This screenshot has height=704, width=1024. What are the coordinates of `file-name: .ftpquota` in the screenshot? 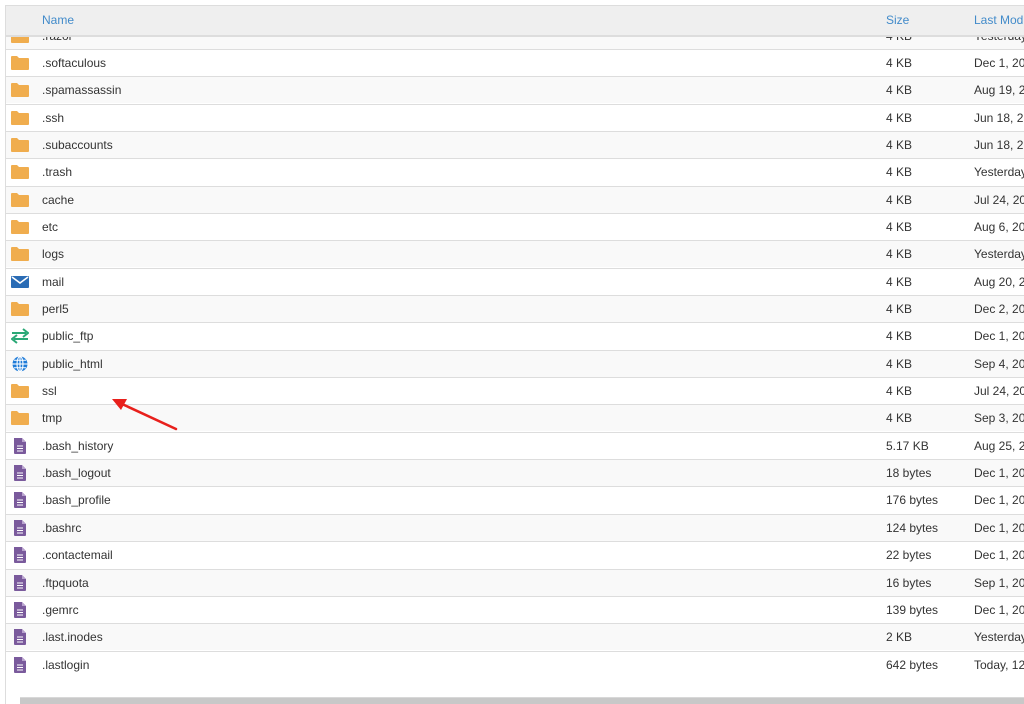 It's located at (65, 583).